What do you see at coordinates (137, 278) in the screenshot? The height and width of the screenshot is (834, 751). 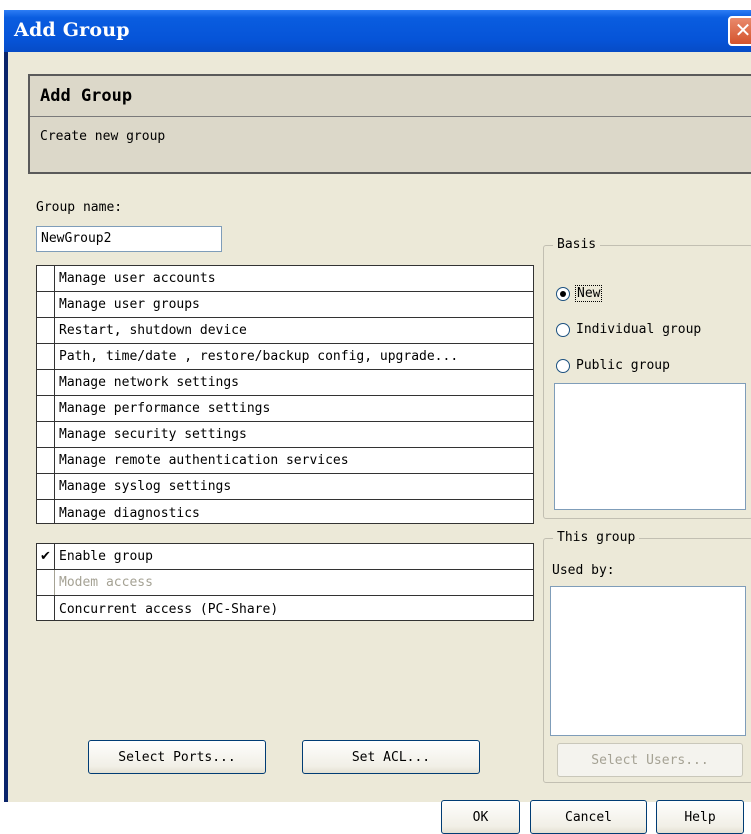 I see `permission-label: Manage user accounts` at bounding box center [137, 278].